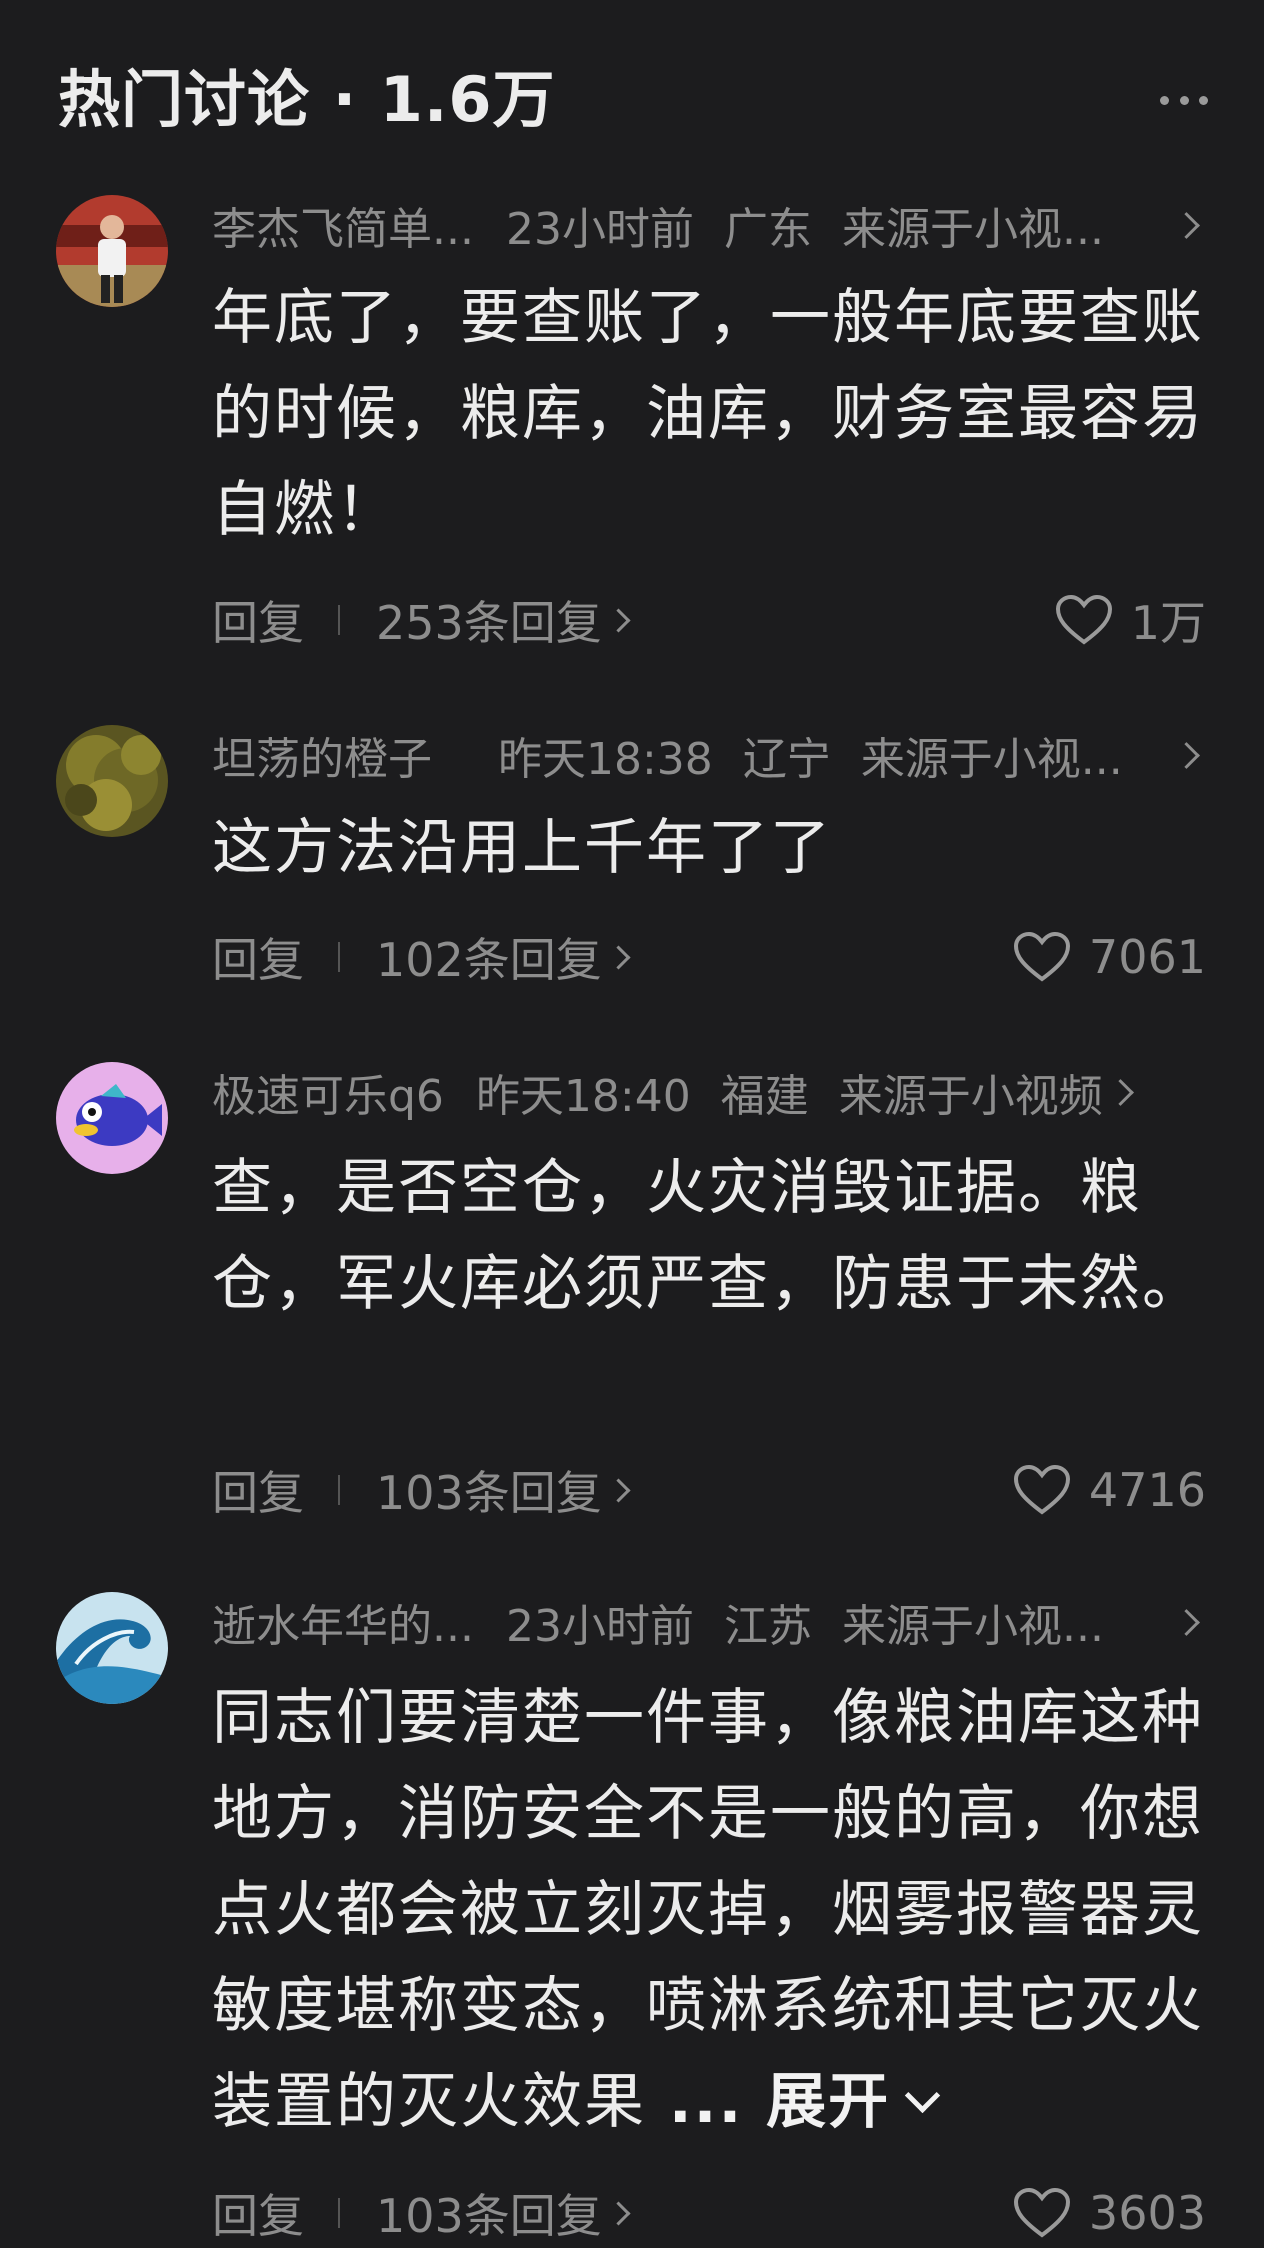 The image size is (1264, 2248). Describe the element at coordinates (971, 1092) in the screenshot. I see `source-link: 来源于小视频` at that location.